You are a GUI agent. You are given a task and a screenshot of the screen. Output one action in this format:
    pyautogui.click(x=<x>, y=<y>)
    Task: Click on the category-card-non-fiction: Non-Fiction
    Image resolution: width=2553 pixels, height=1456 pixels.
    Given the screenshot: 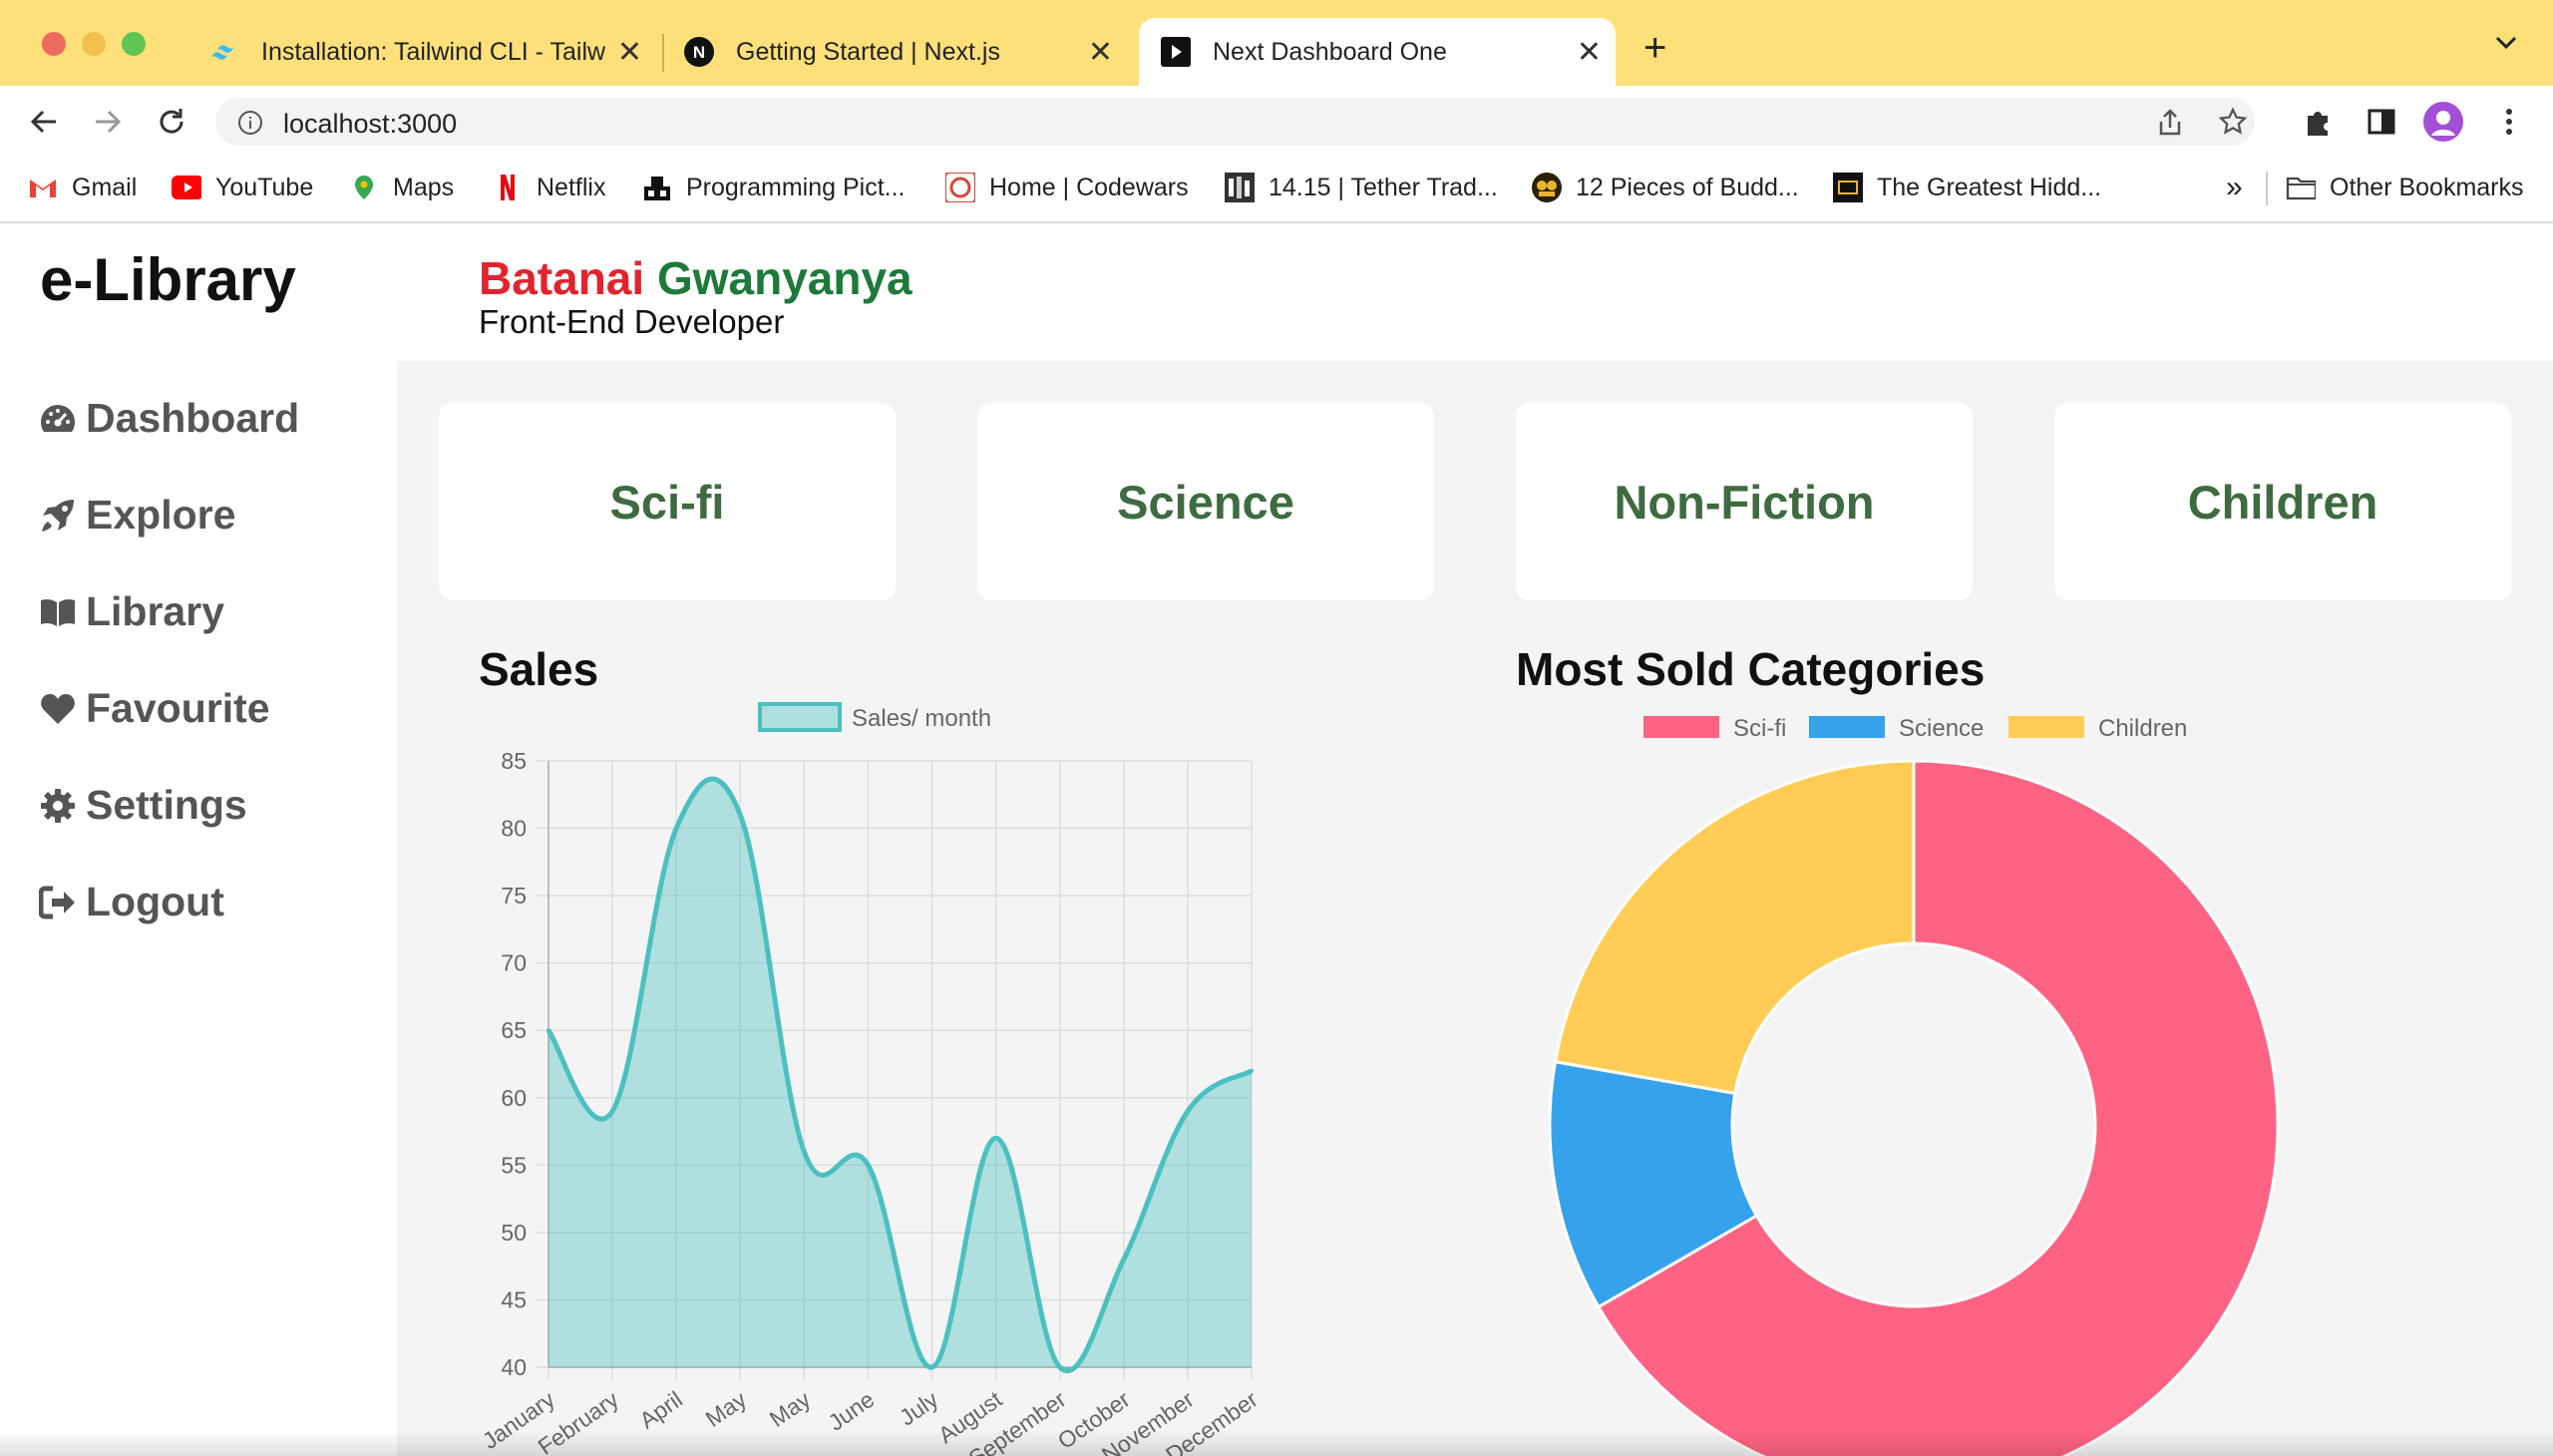 What is the action you would take?
    pyautogui.click(x=1745, y=501)
    